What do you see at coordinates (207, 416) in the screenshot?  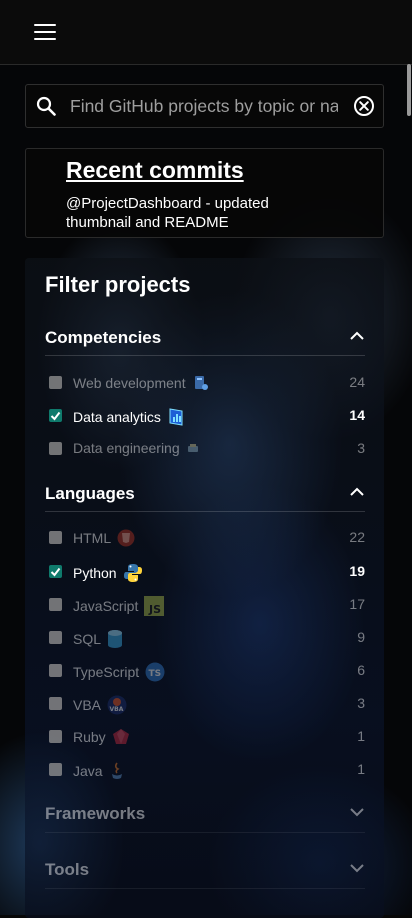 I see `filter-option-data-analytics: Data analytics 14` at bounding box center [207, 416].